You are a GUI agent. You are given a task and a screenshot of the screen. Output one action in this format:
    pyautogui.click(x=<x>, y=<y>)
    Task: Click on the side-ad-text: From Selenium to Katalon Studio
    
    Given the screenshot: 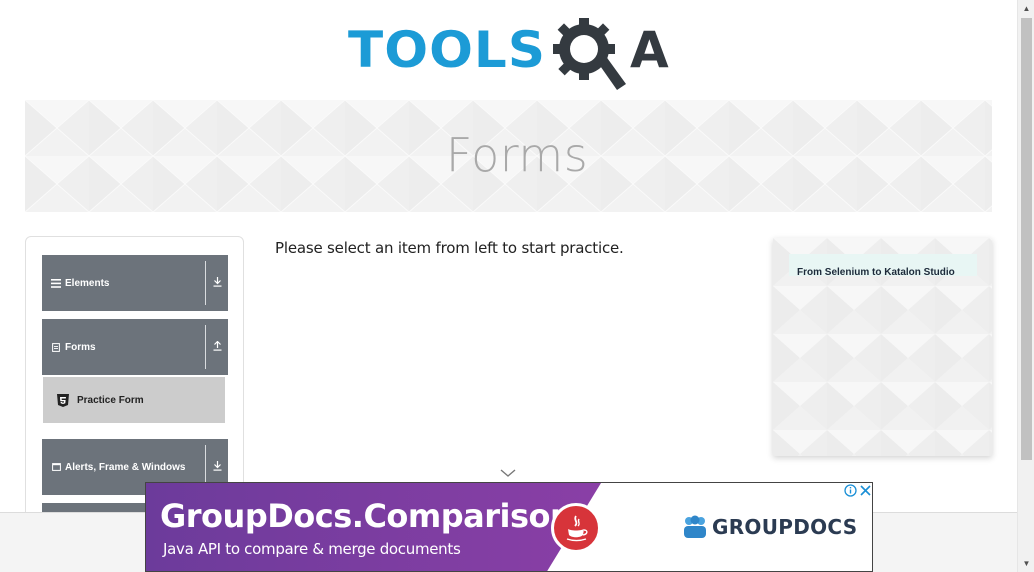 What is the action you would take?
    pyautogui.click(x=876, y=272)
    